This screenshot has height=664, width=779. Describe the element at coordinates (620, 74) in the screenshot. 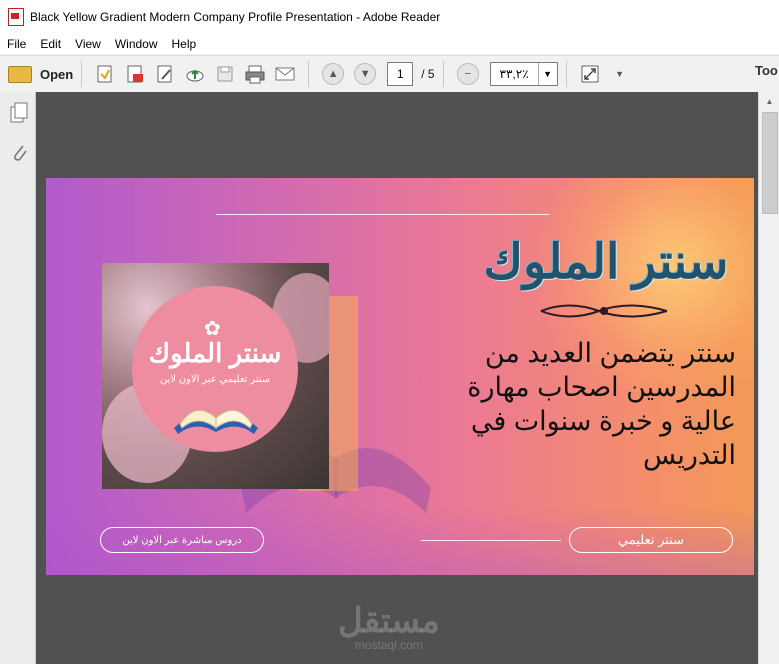

I see `toolbar-options-icon: ▼` at that location.